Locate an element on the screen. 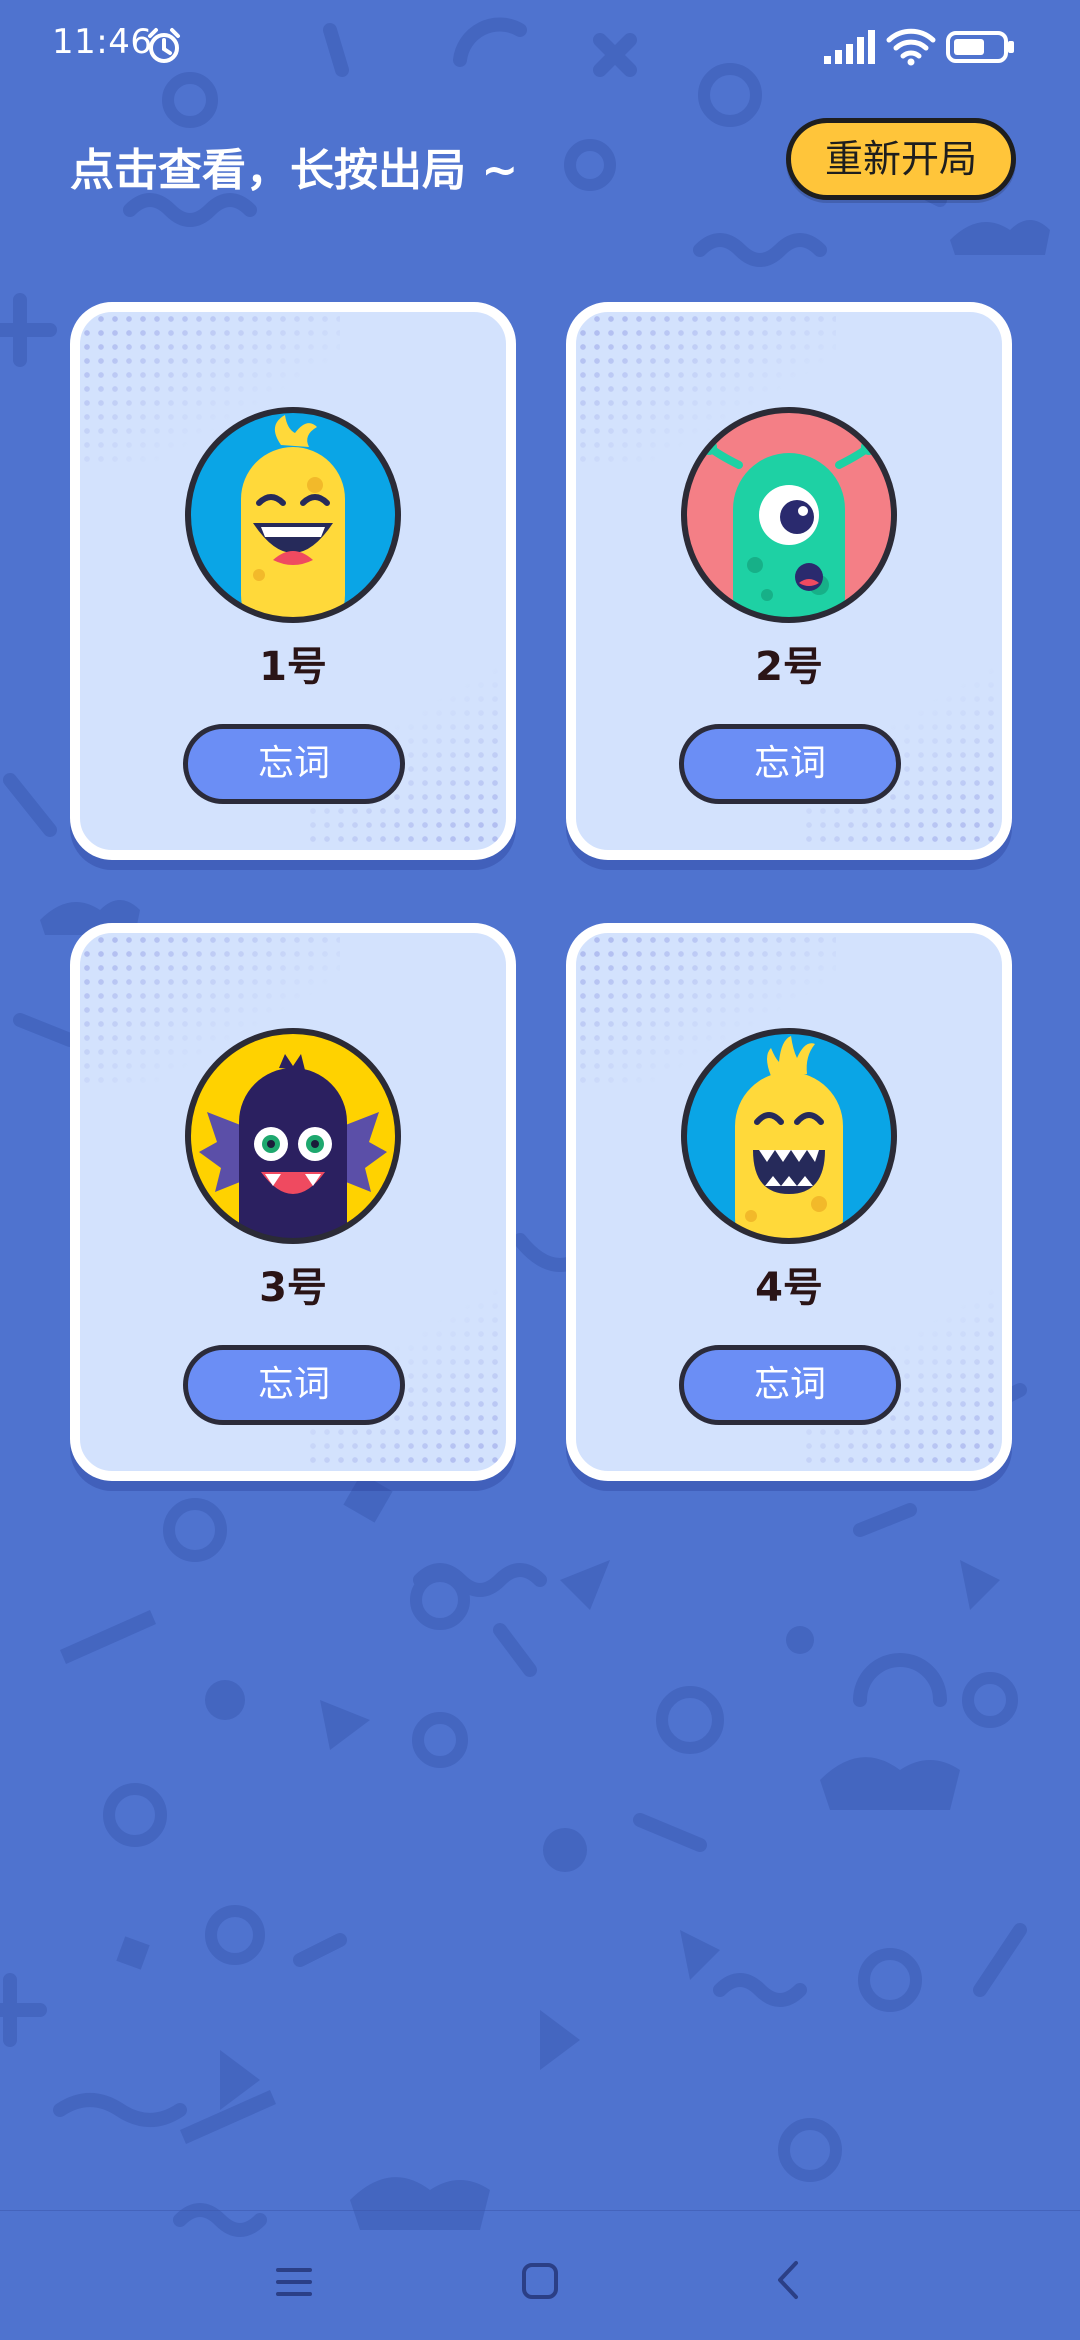  status-bar: 11:46 is located at coordinates (540, 47).